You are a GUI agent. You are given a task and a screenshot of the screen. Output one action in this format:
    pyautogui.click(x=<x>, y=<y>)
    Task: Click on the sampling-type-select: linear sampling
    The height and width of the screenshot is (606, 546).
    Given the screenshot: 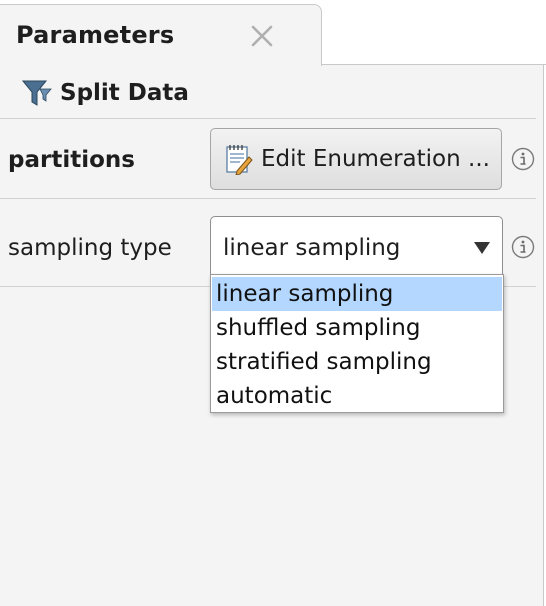 What is the action you would take?
    pyautogui.click(x=356, y=247)
    